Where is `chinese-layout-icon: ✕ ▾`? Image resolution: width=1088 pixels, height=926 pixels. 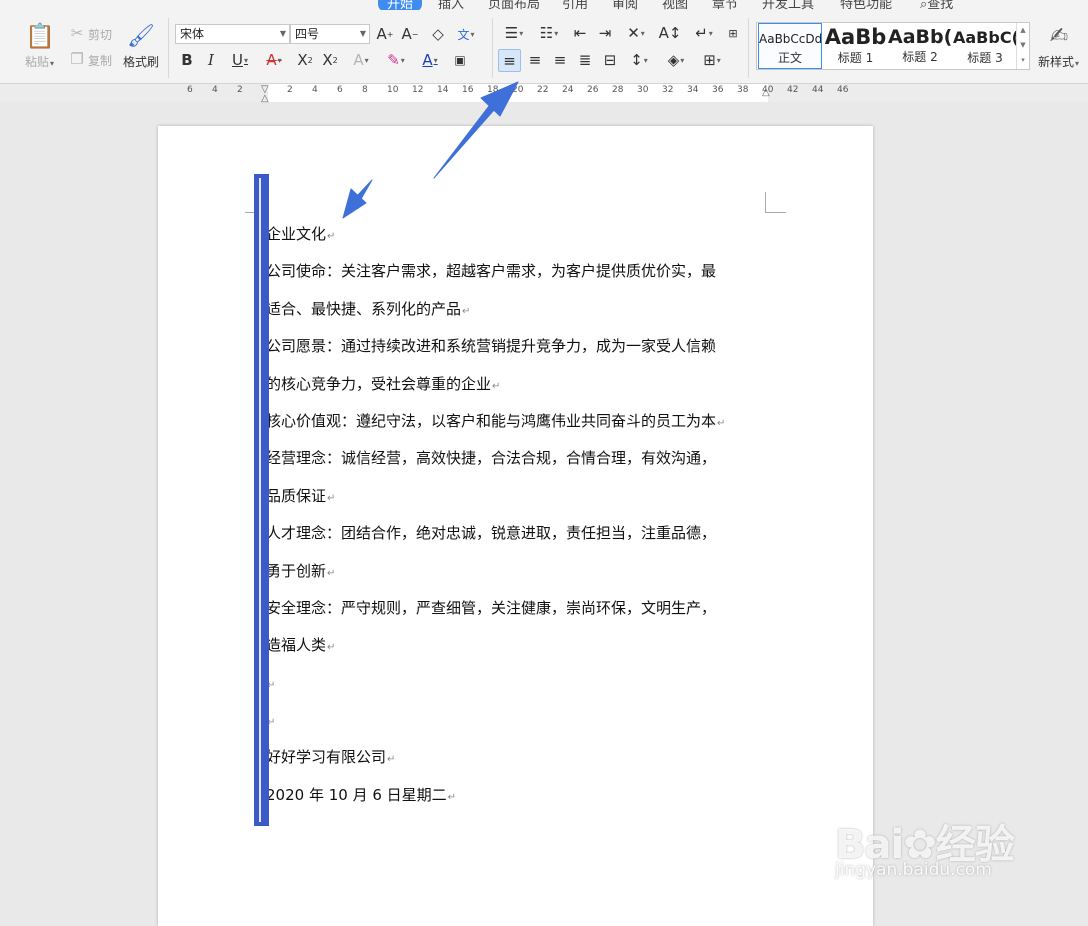
chinese-layout-icon: ✕ ▾ is located at coordinates (636, 33).